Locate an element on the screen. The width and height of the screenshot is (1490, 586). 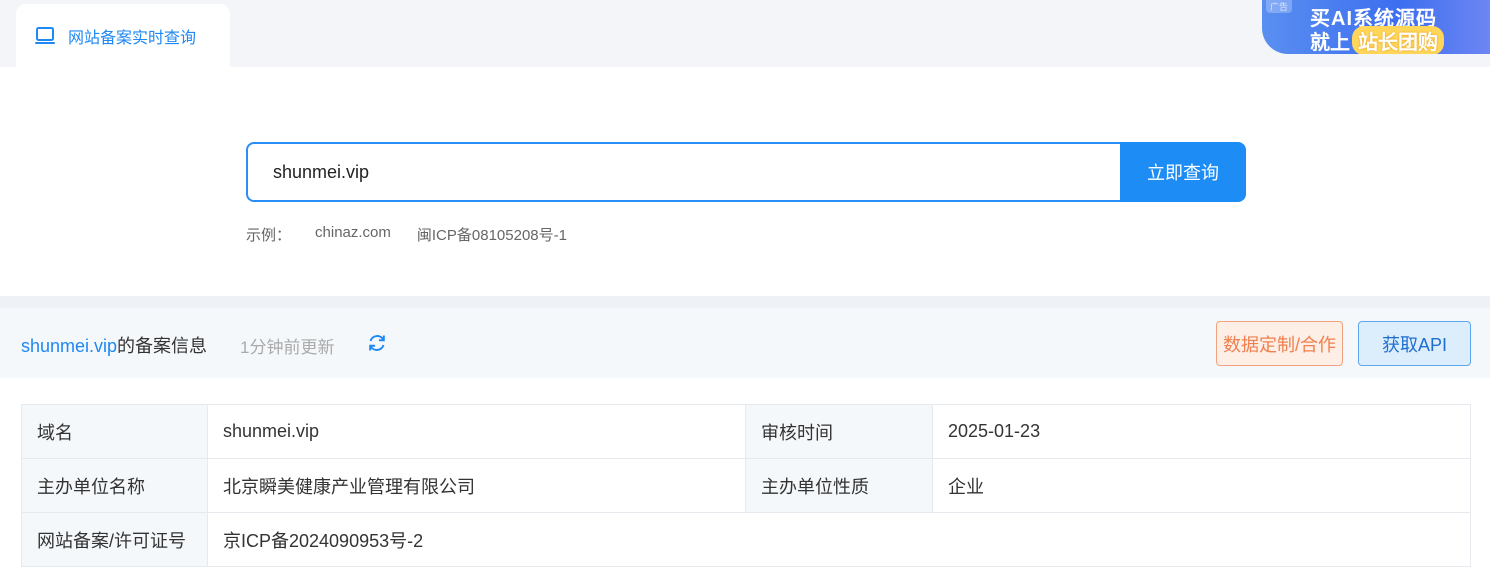
search-input is located at coordinates (683, 172).